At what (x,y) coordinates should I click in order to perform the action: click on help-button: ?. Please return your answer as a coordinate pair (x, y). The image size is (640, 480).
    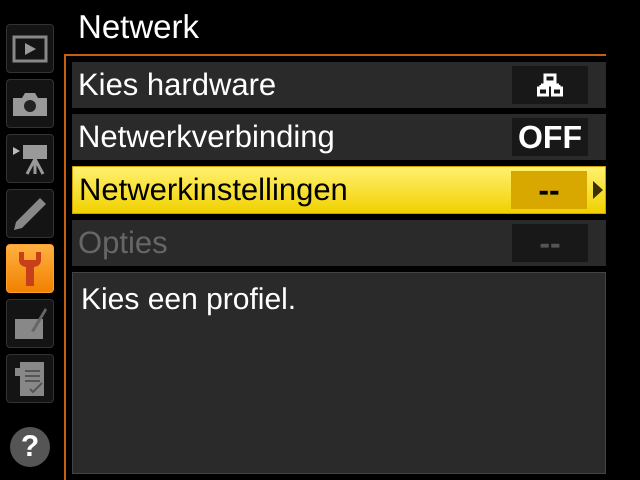
    Looking at the image, I should click on (30, 447).